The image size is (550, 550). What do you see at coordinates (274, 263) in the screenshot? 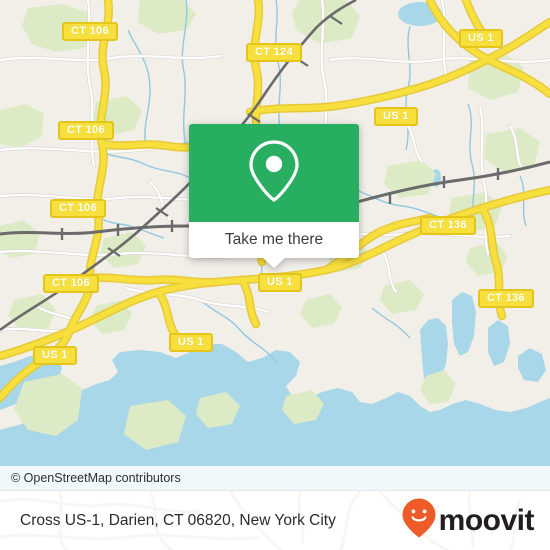
I see `callout-pointer-tail` at bounding box center [274, 263].